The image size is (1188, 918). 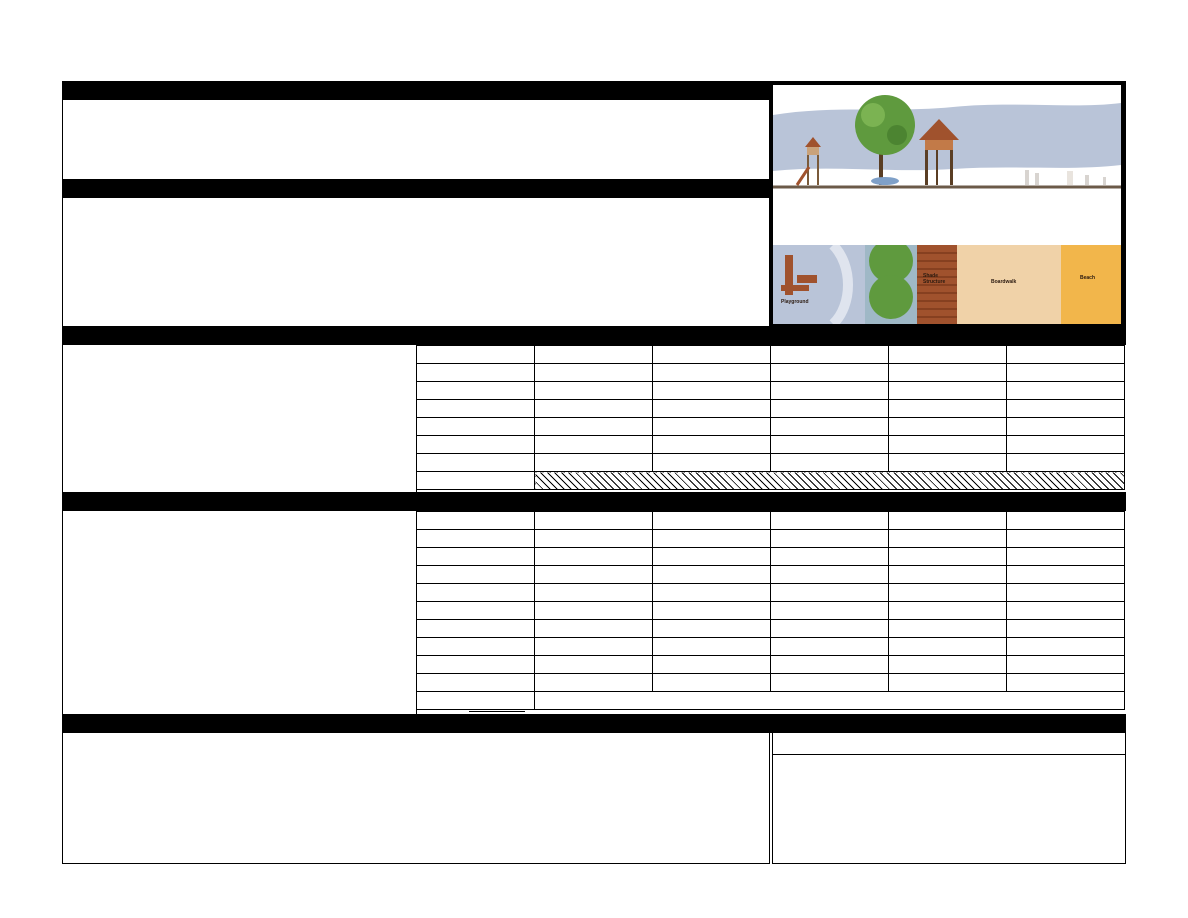 I want to click on hatched-cell, so click(x=829, y=480).